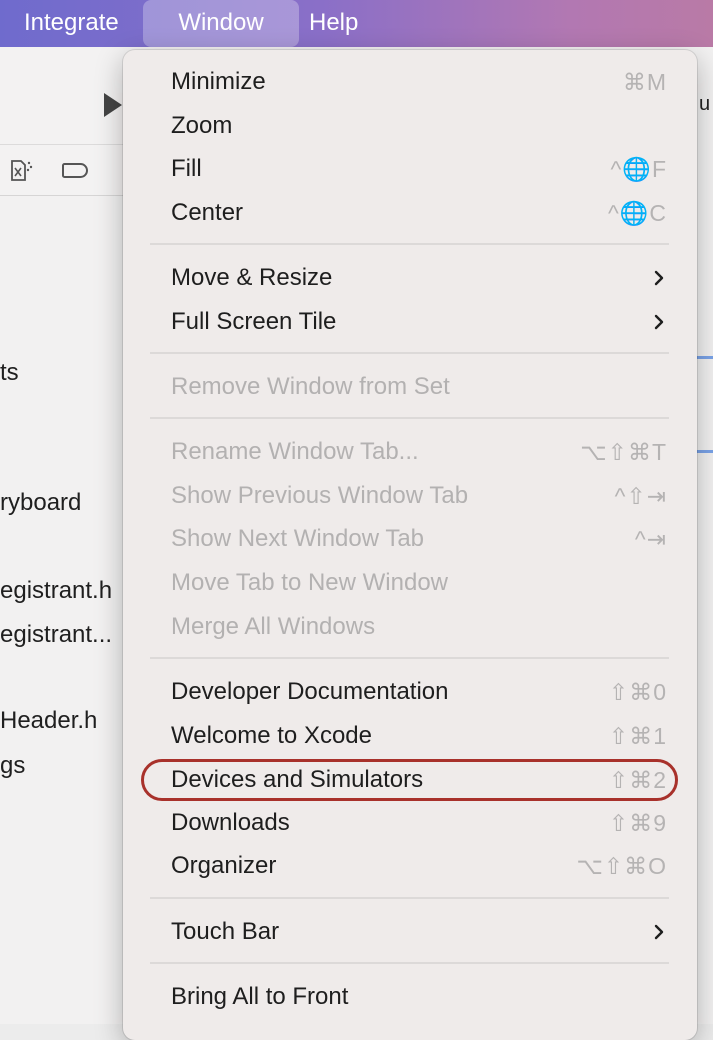  What do you see at coordinates (410, 278) in the screenshot?
I see `menu-item-move-resize: Move & Resize` at bounding box center [410, 278].